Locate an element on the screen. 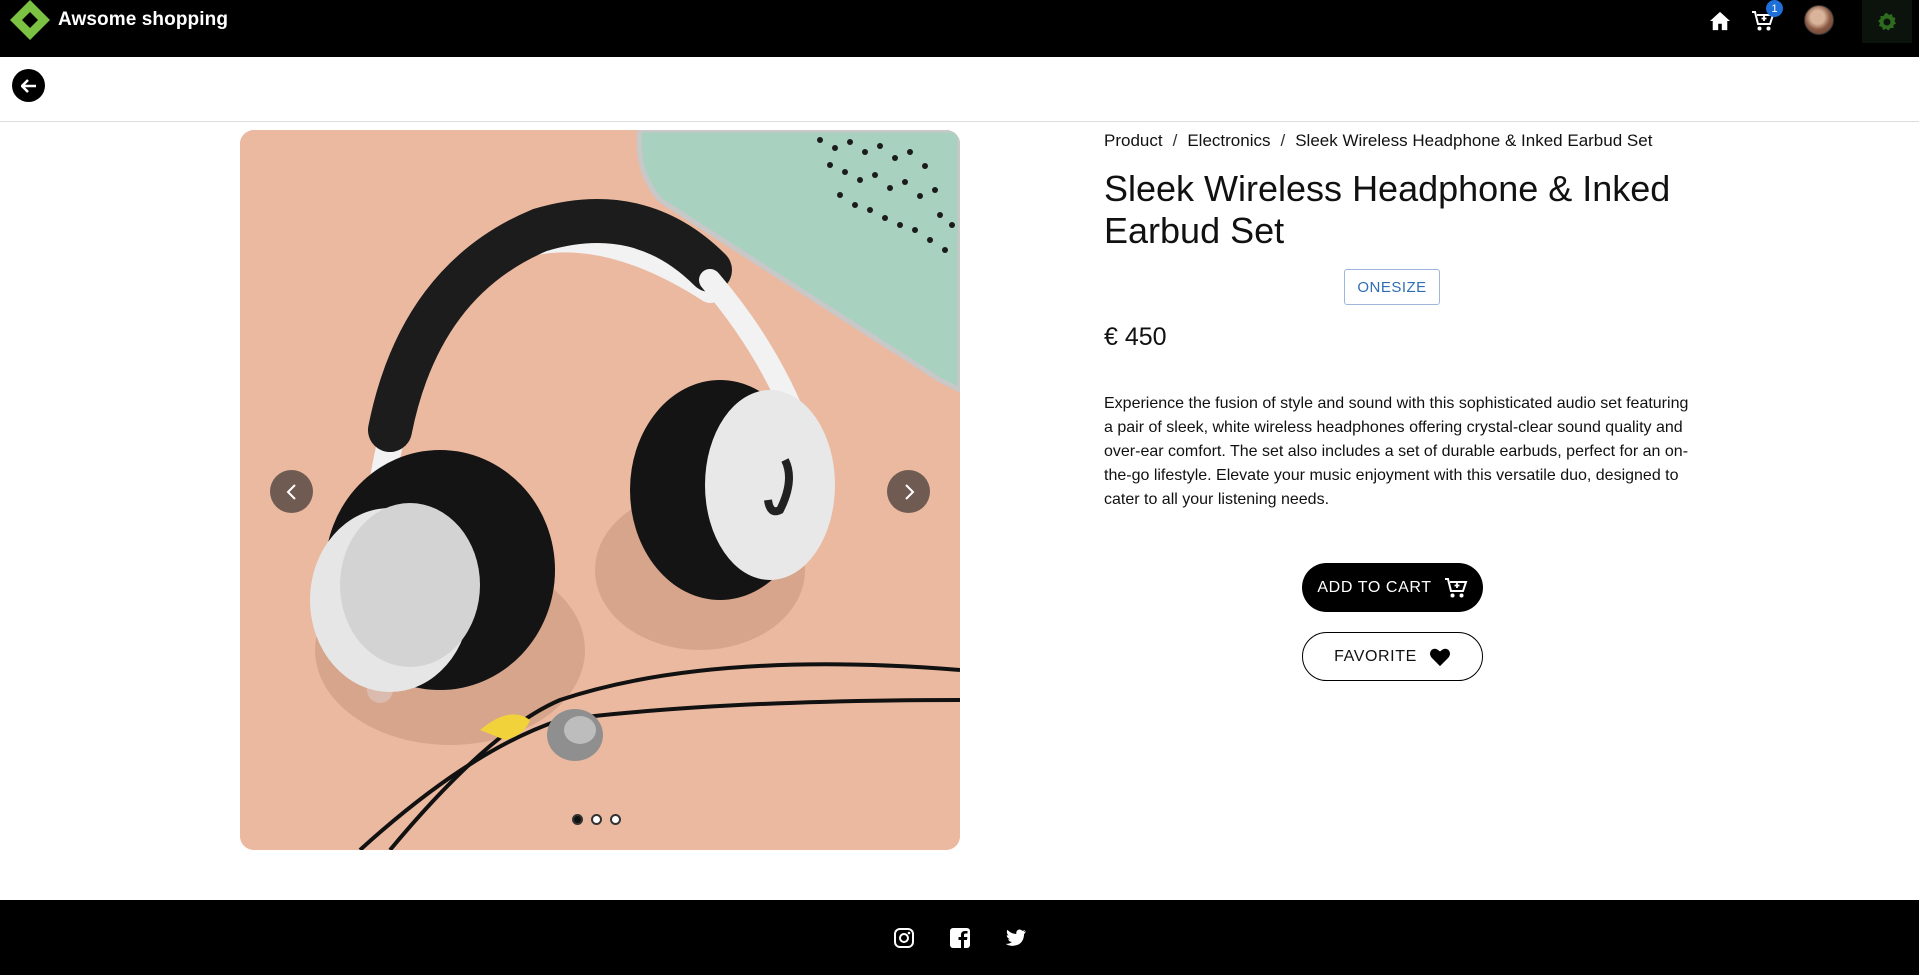 The image size is (1919, 975). breadcrumb-item-category: Electronics is located at coordinates (1228, 141).